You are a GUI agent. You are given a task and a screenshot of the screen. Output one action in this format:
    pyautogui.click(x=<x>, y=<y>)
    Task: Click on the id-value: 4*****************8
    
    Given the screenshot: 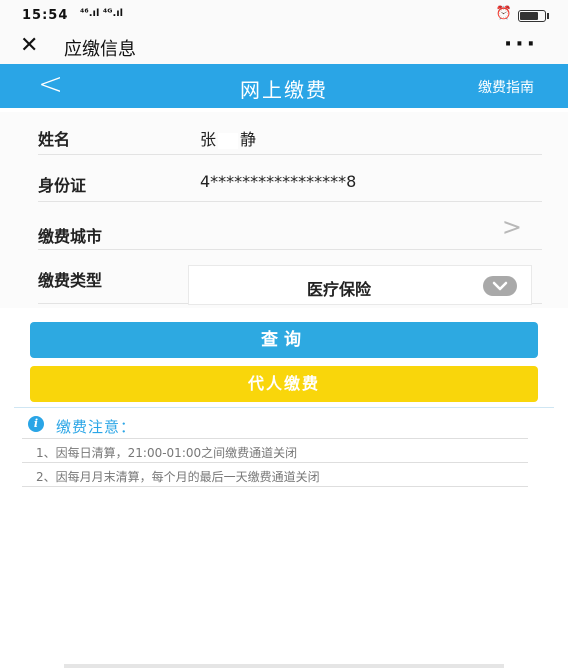 What is the action you would take?
    pyautogui.click(x=278, y=181)
    